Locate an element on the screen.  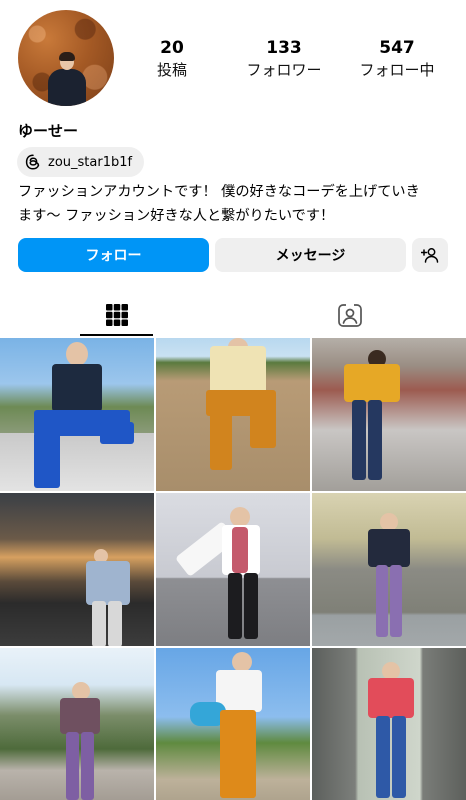
grid-icon is located at coordinates (116, 315).